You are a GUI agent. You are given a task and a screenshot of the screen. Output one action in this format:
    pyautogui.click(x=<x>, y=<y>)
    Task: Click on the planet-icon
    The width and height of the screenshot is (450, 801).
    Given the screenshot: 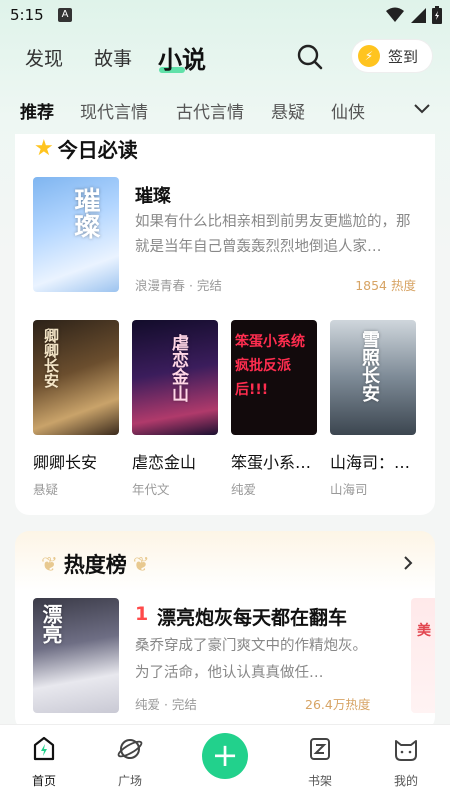 What is the action you would take?
    pyautogui.click(x=130, y=749)
    